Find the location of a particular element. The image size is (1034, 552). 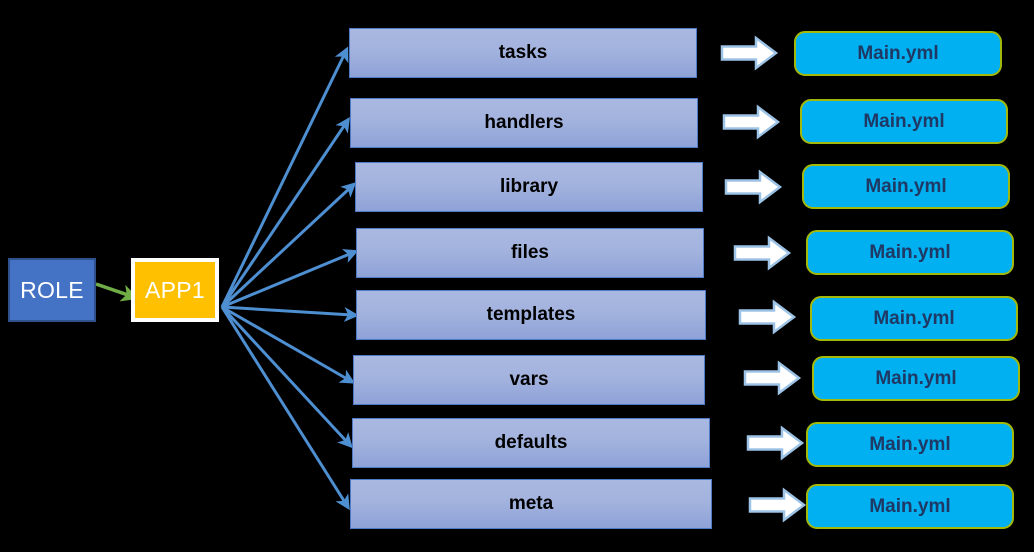

component-box: handlers is located at coordinates (524, 123).